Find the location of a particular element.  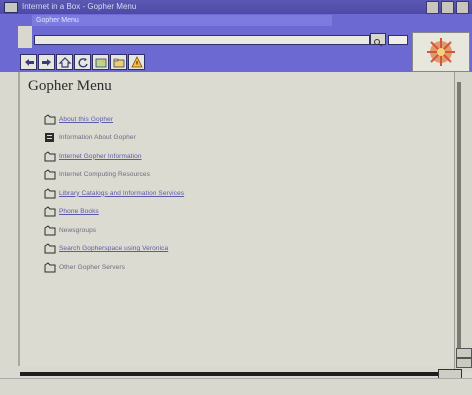

home-icon is located at coordinates (65, 62).